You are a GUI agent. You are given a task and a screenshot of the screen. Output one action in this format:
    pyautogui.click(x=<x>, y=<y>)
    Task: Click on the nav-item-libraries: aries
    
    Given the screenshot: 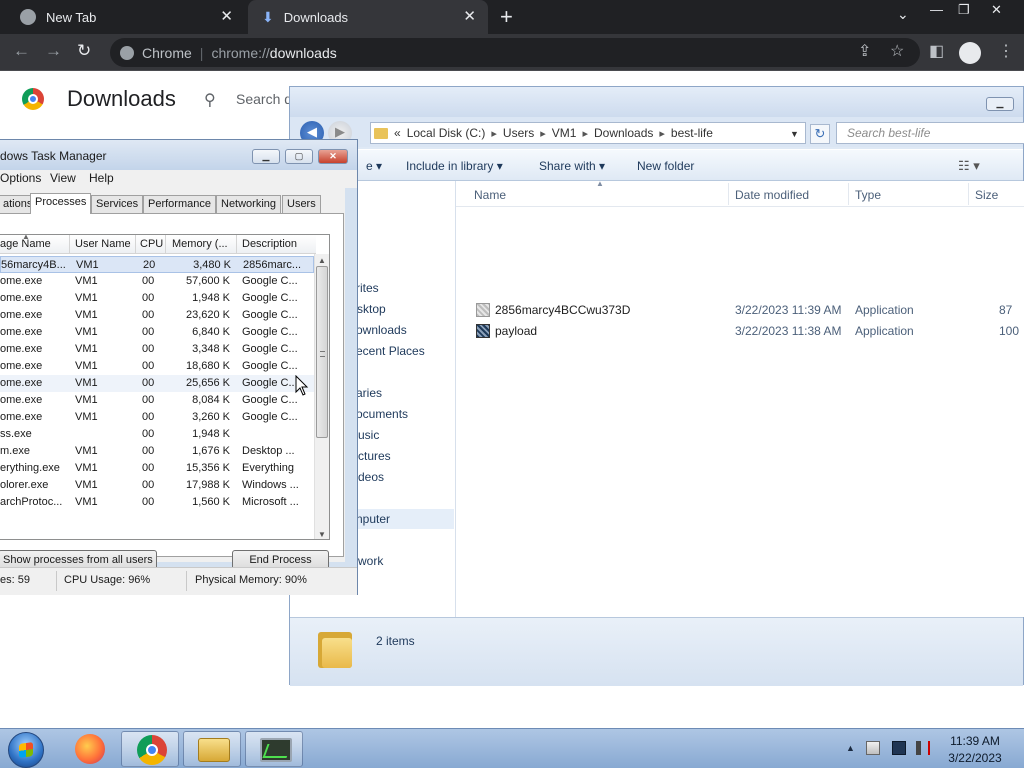 What is the action you would take?
    pyautogui.click(x=369, y=393)
    